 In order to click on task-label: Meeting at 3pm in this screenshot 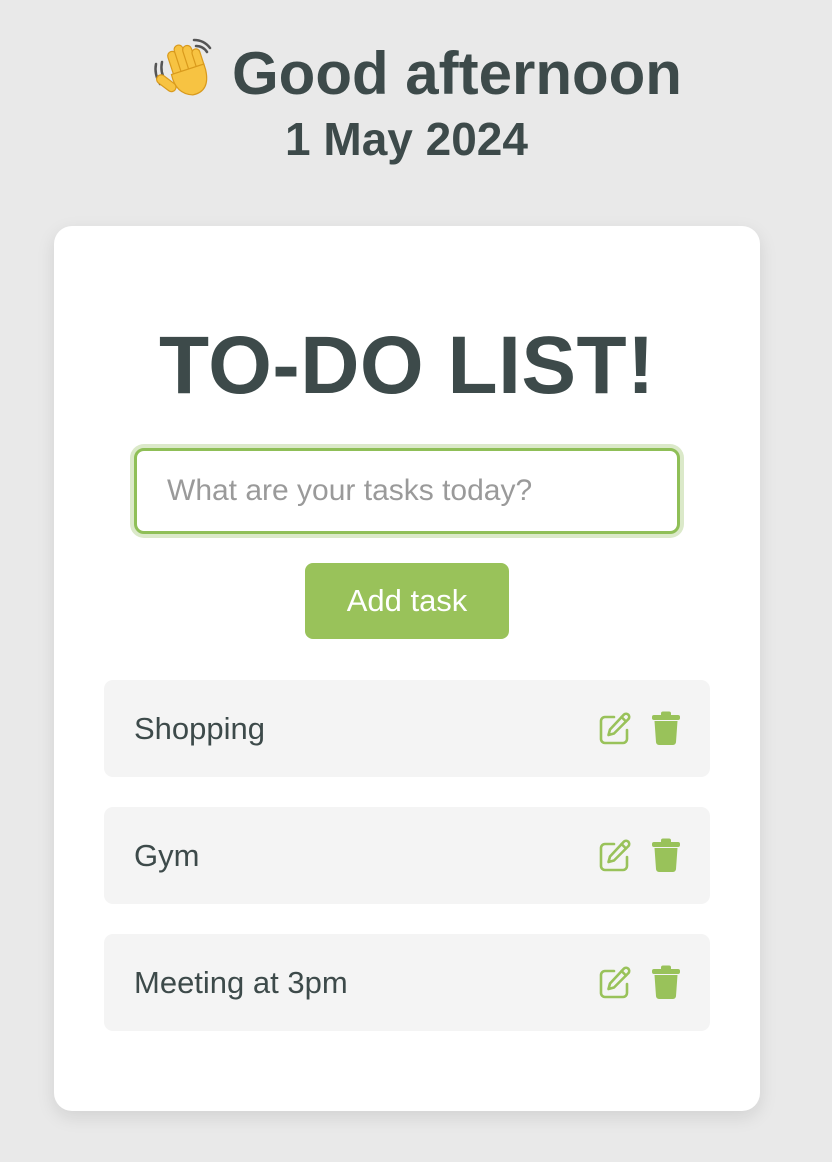, I will do `click(241, 982)`.